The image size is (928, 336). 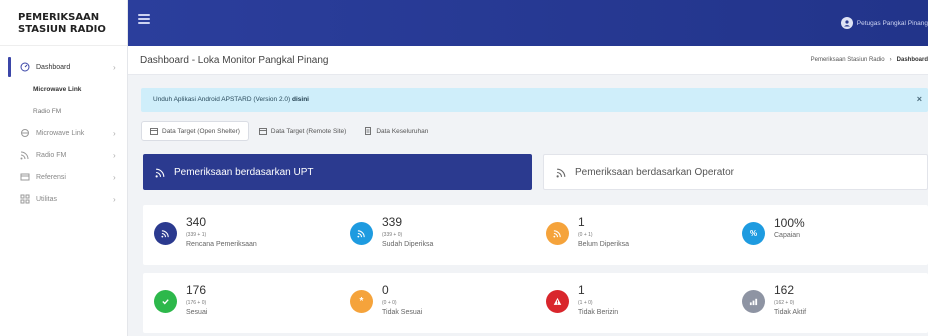 What do you see at coordinates (62, 29) in the screenshot?
I see `brand-line-2: STASIUN RADIO` at bounding box center [62, 29].